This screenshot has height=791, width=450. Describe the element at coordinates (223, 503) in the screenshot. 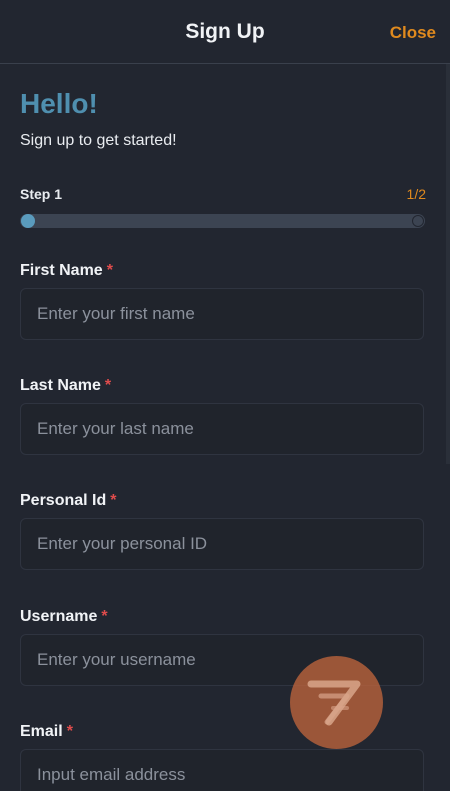

I see `personal-id-label: Personal Id *` at that location.